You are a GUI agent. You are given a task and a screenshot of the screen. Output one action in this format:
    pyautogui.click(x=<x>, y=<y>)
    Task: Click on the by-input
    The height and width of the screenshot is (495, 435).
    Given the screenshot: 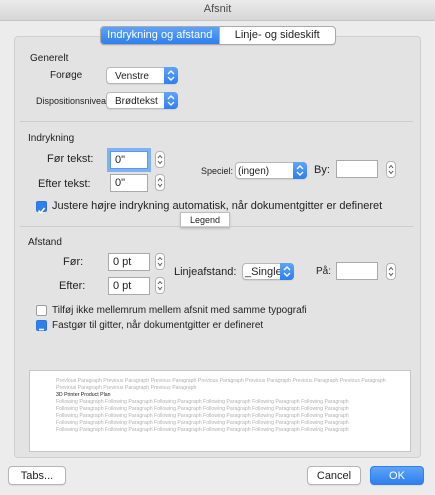 What is the action you would take?
    pyautogui.click(x=357, y=169)
    